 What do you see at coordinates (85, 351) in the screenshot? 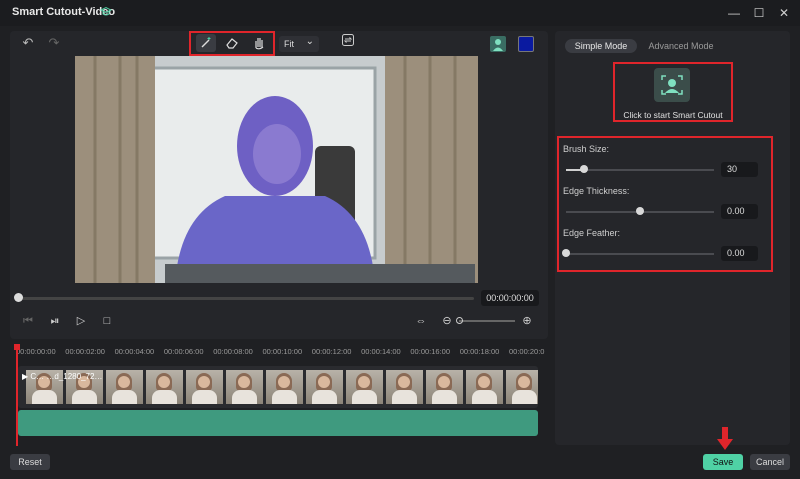
I see `ruler-tick-label: 00:00:02:00` at bounding box center [85, 351].